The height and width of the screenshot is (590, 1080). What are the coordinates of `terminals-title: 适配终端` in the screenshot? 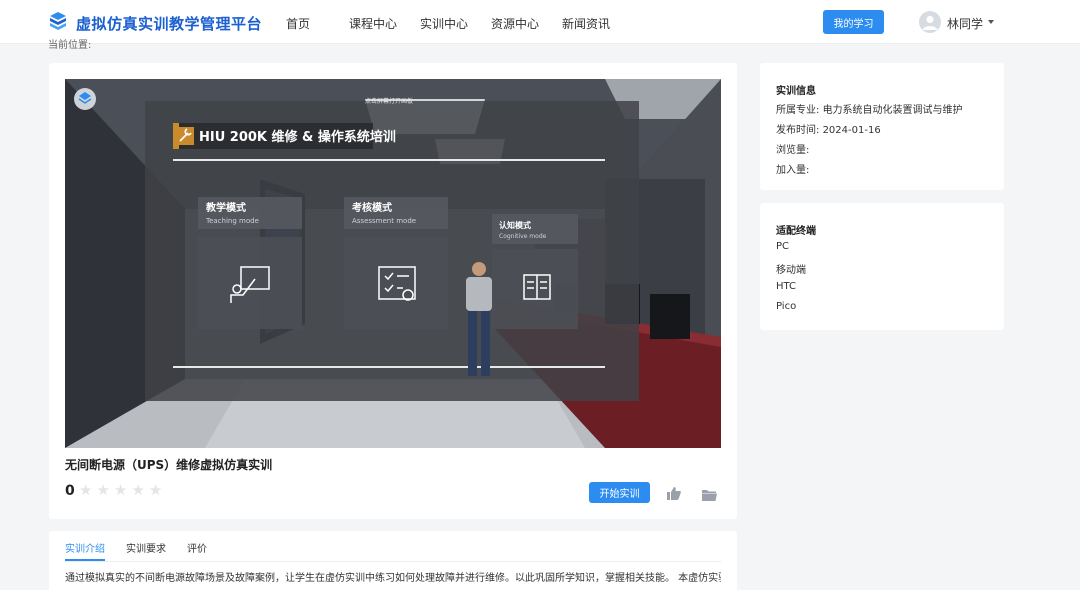 It's located at (796, 231).